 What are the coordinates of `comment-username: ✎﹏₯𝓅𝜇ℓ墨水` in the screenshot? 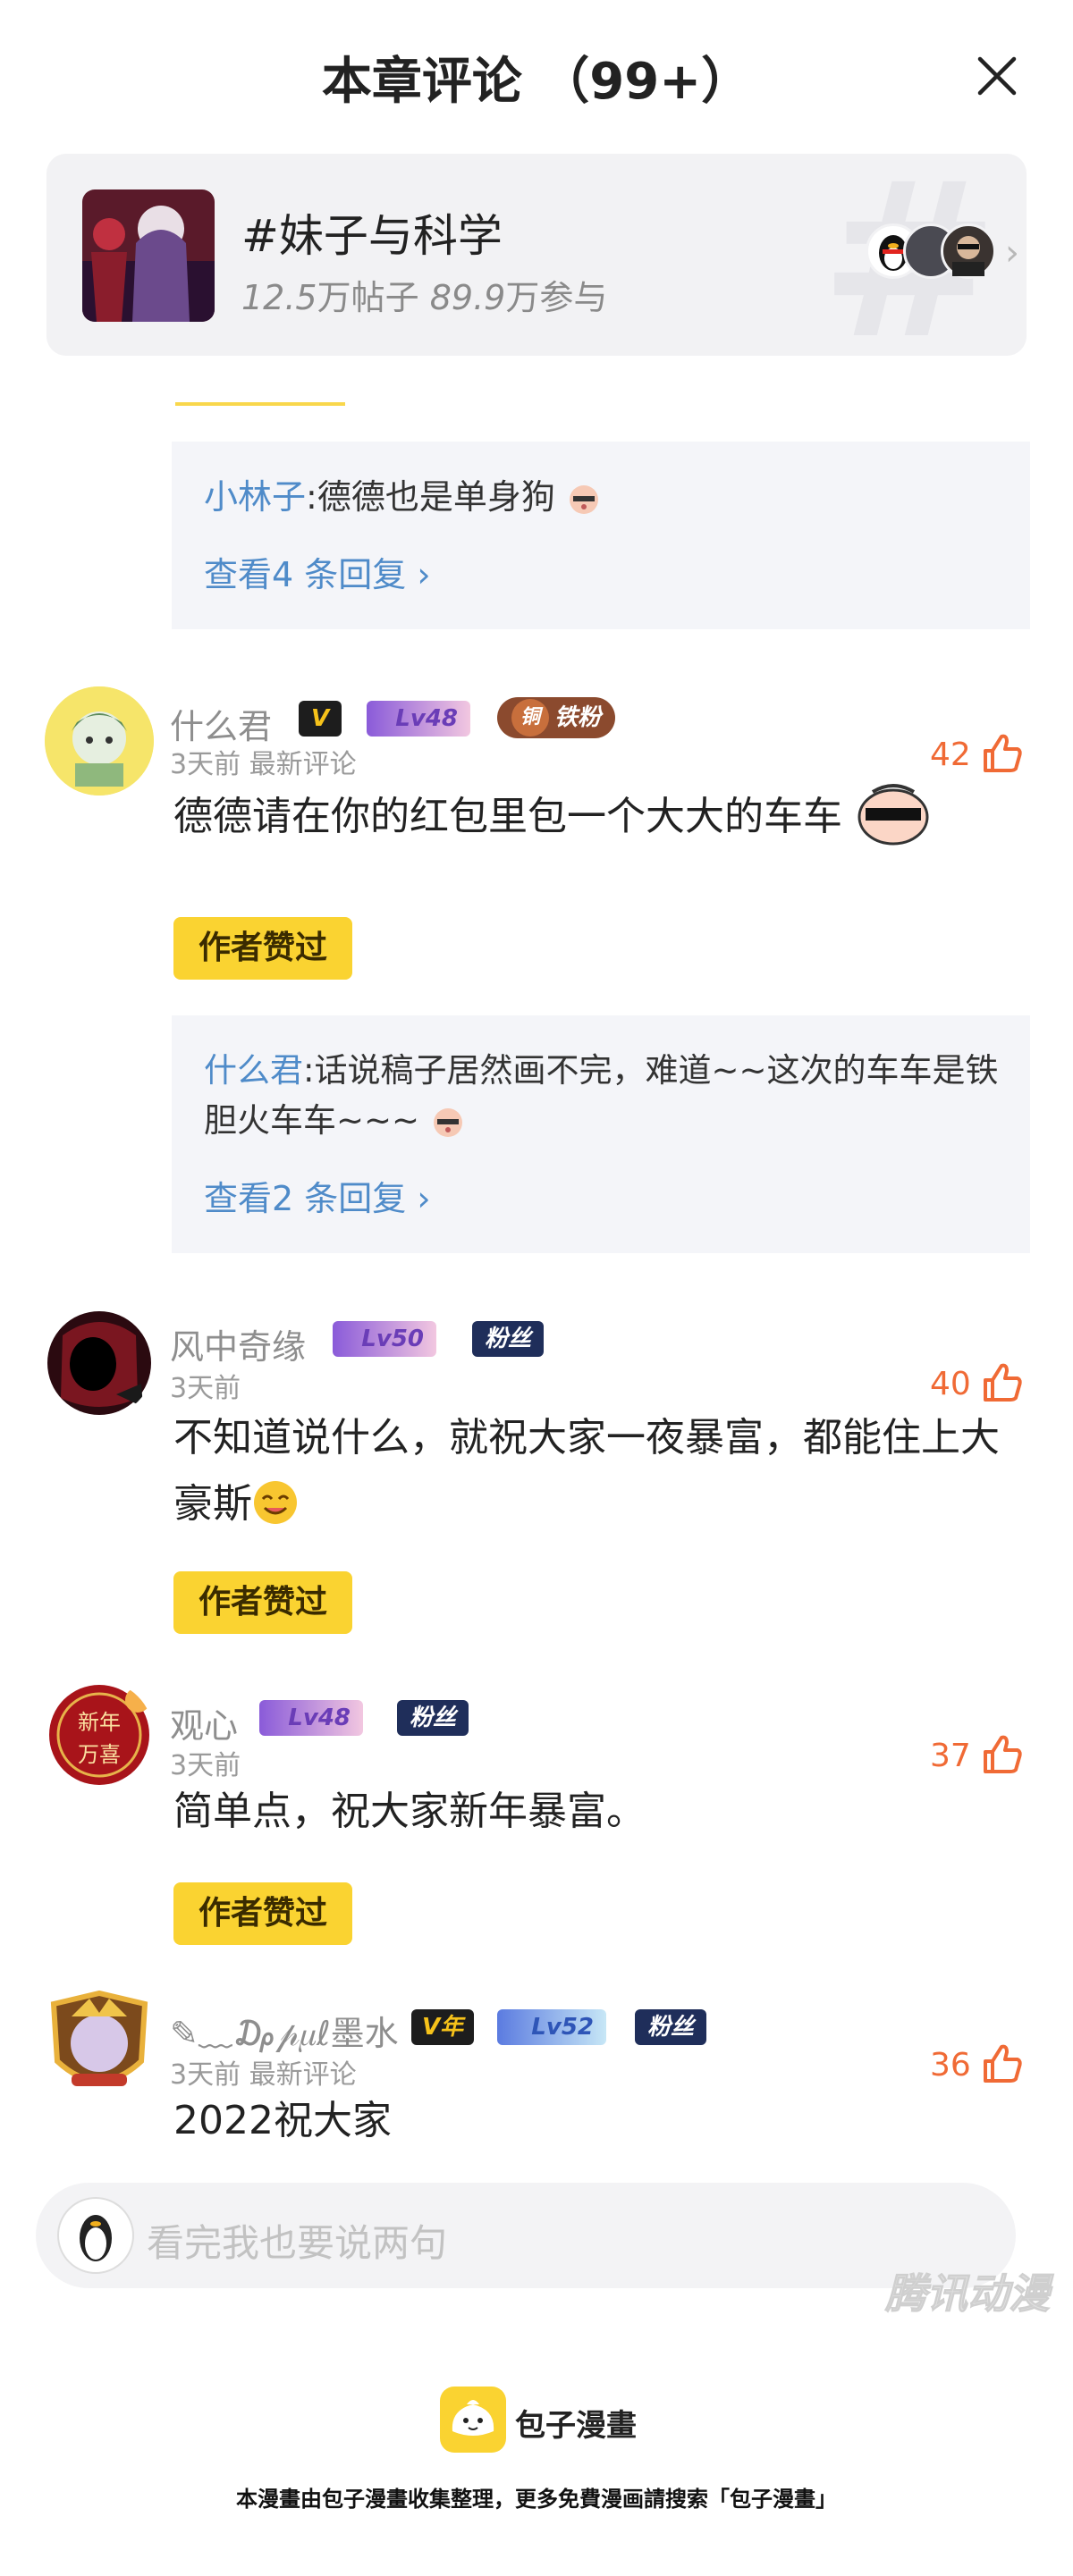 It's located at (284, 2031).